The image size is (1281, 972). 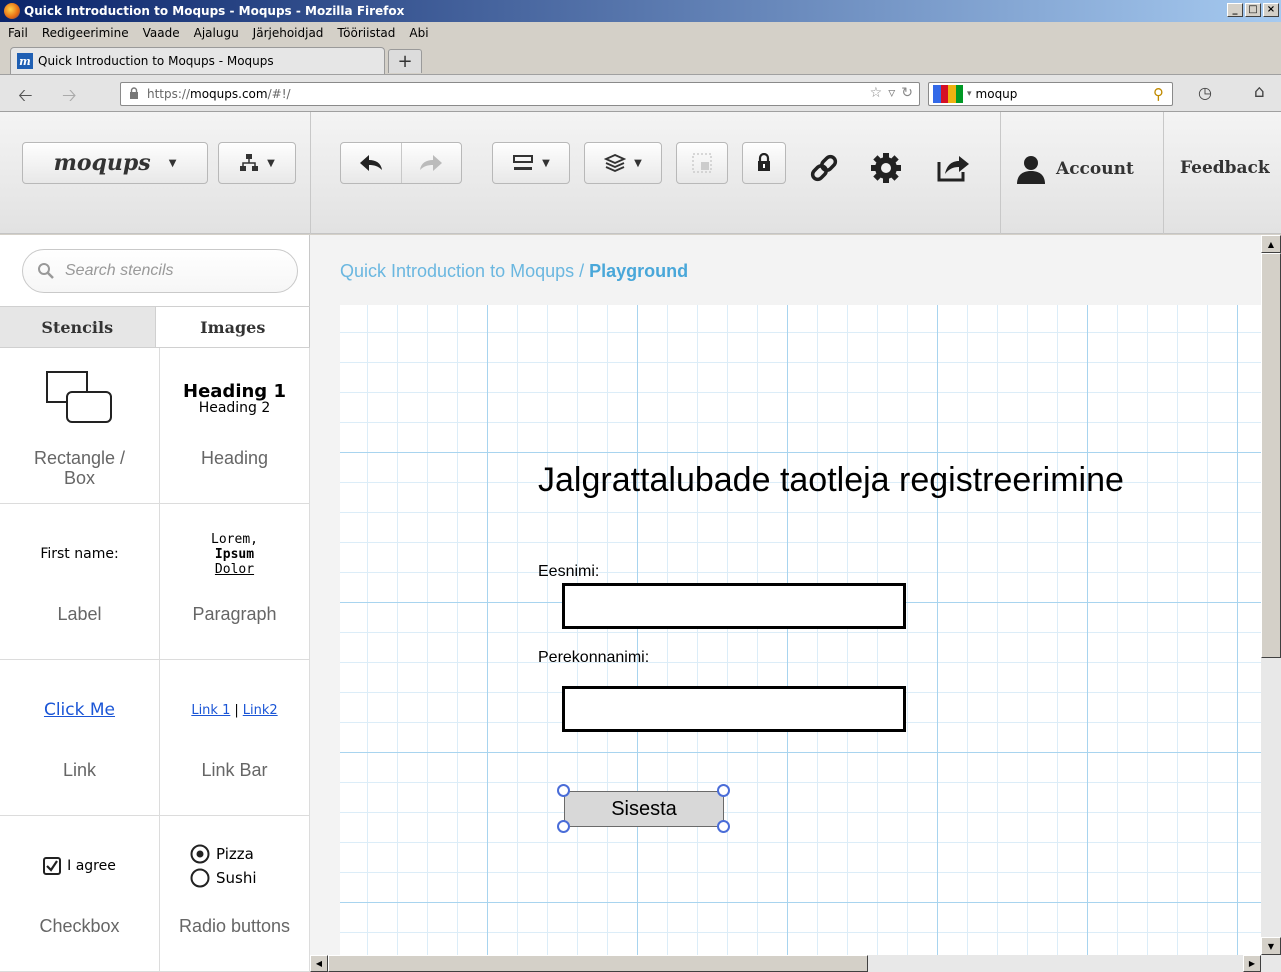 What do you see at coordinates (405, 61) in the screenshot?
I see `new-tab-button: +` at bounding box center [405, 61].